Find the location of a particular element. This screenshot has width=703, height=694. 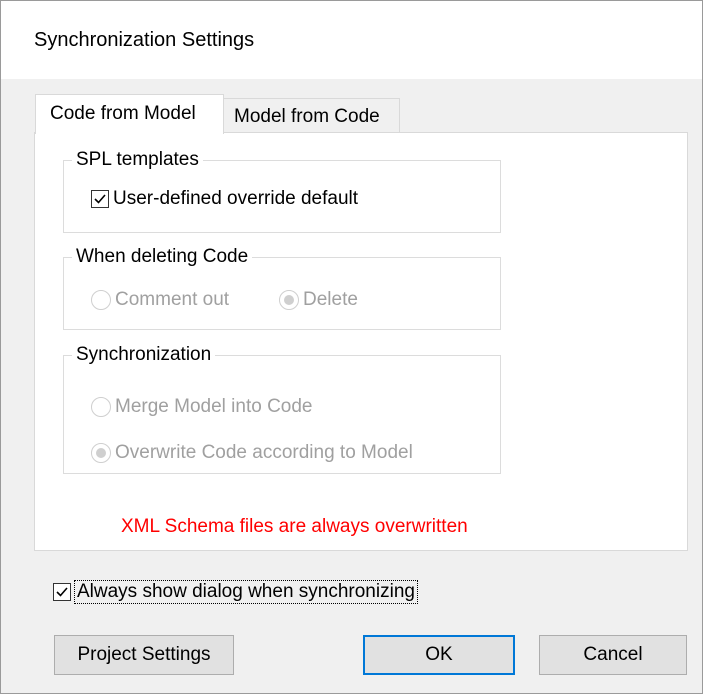

delete-label: Delete is located at coordinates (330, 299).